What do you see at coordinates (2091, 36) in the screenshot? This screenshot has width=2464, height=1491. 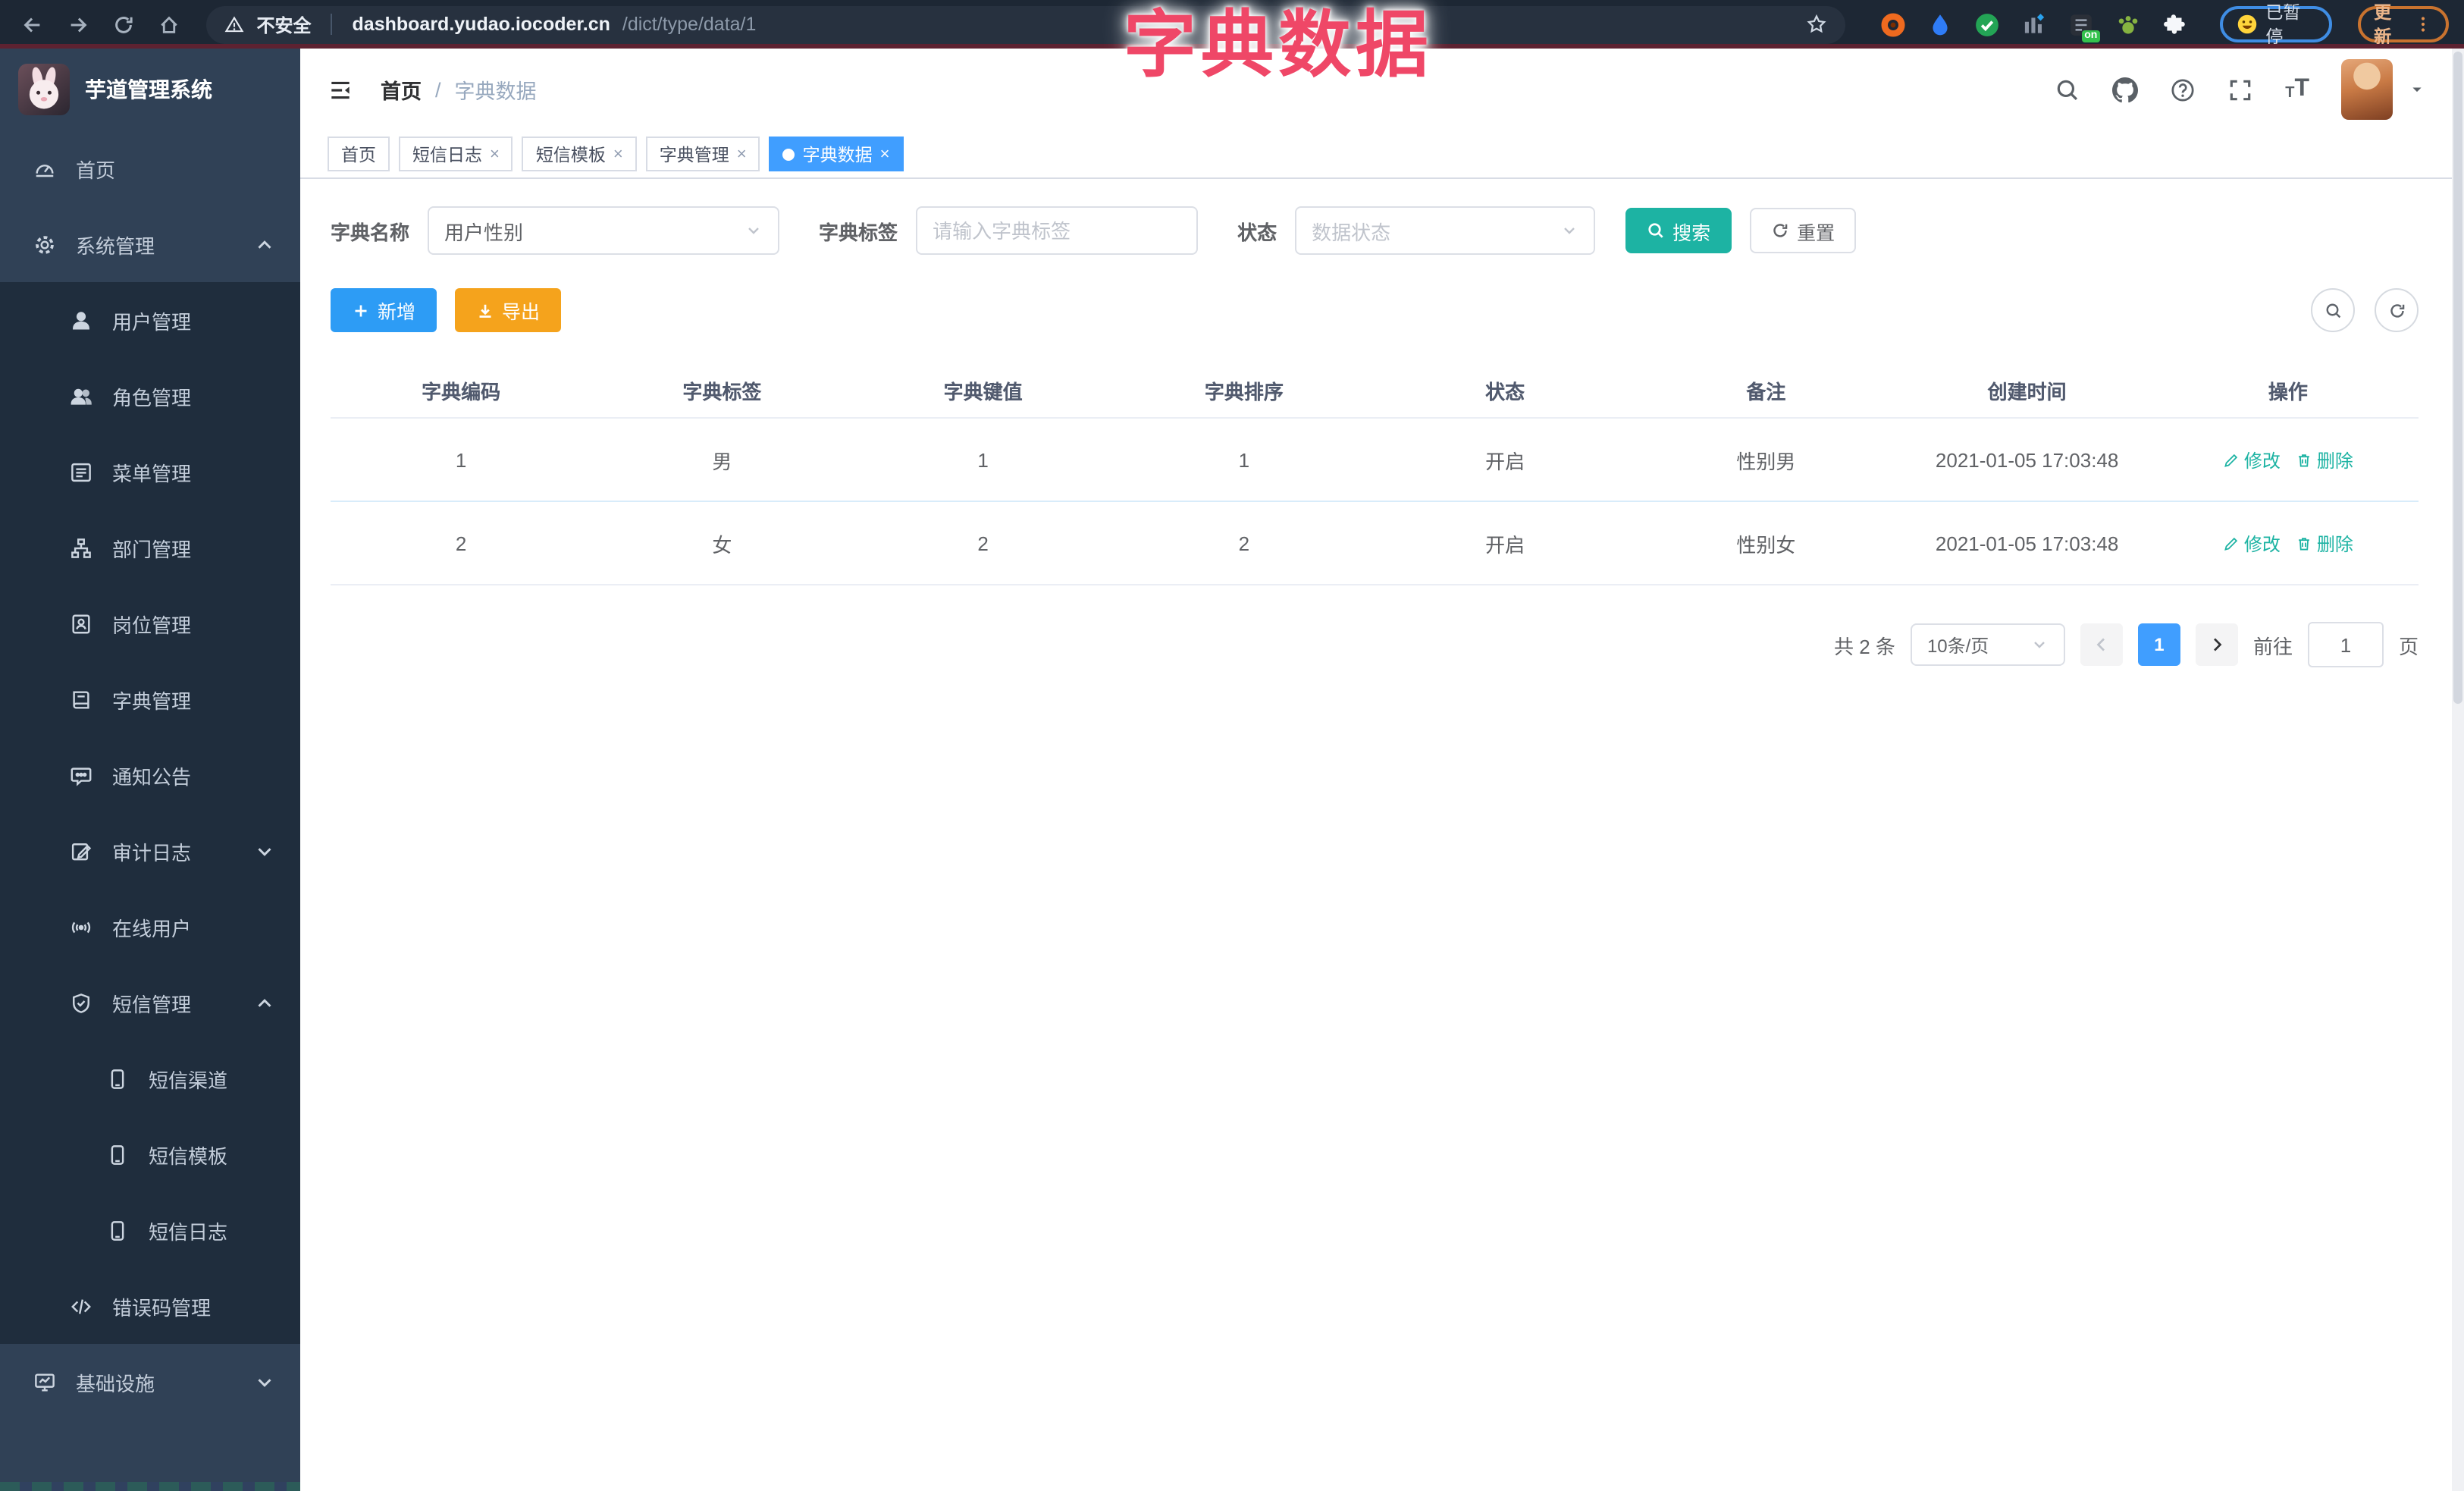 I see `extension-on-badge: on` at bounding box center [2091, 36].